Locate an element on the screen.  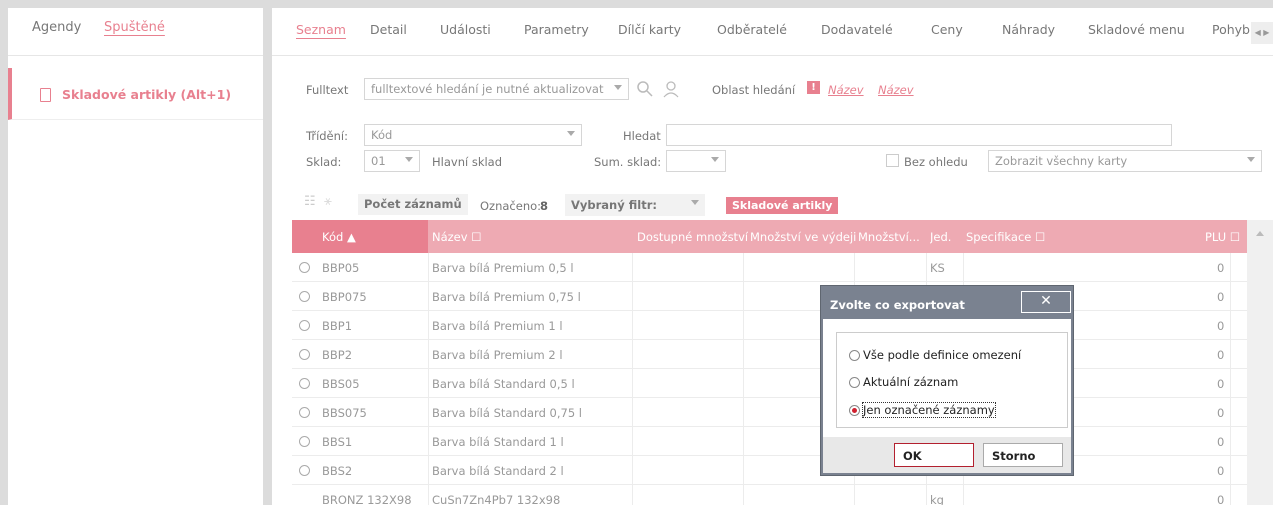
area-link-nazev: Název is located at coordinates (846, 90).